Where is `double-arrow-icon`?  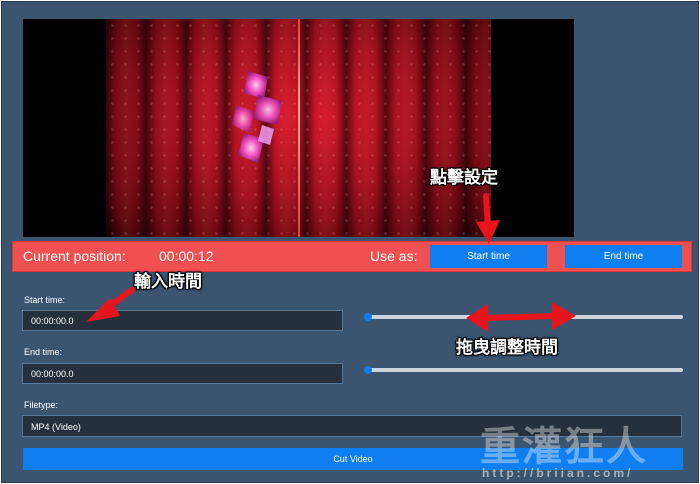
double-arrow-icon is located at coordinates (521, 317).